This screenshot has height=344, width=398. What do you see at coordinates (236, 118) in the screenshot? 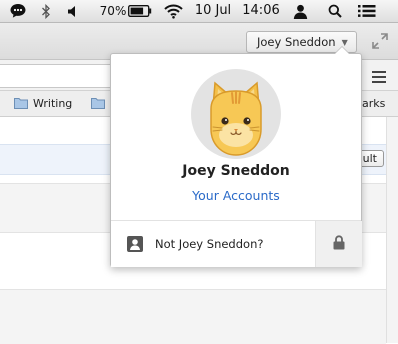
I see `cat-avatar-icon` at bounding box center [236, 118].